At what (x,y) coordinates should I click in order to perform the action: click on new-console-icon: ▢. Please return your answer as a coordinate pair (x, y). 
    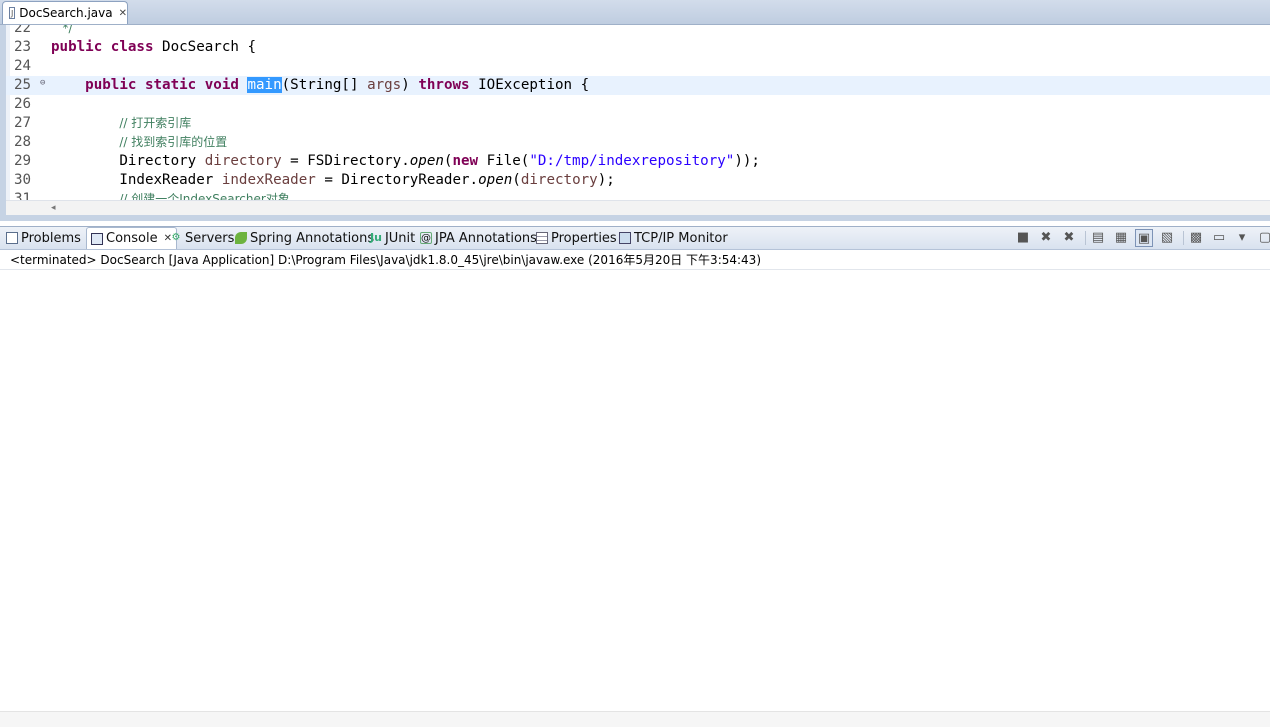
    Looking at the image, I should click on (1263, 238).